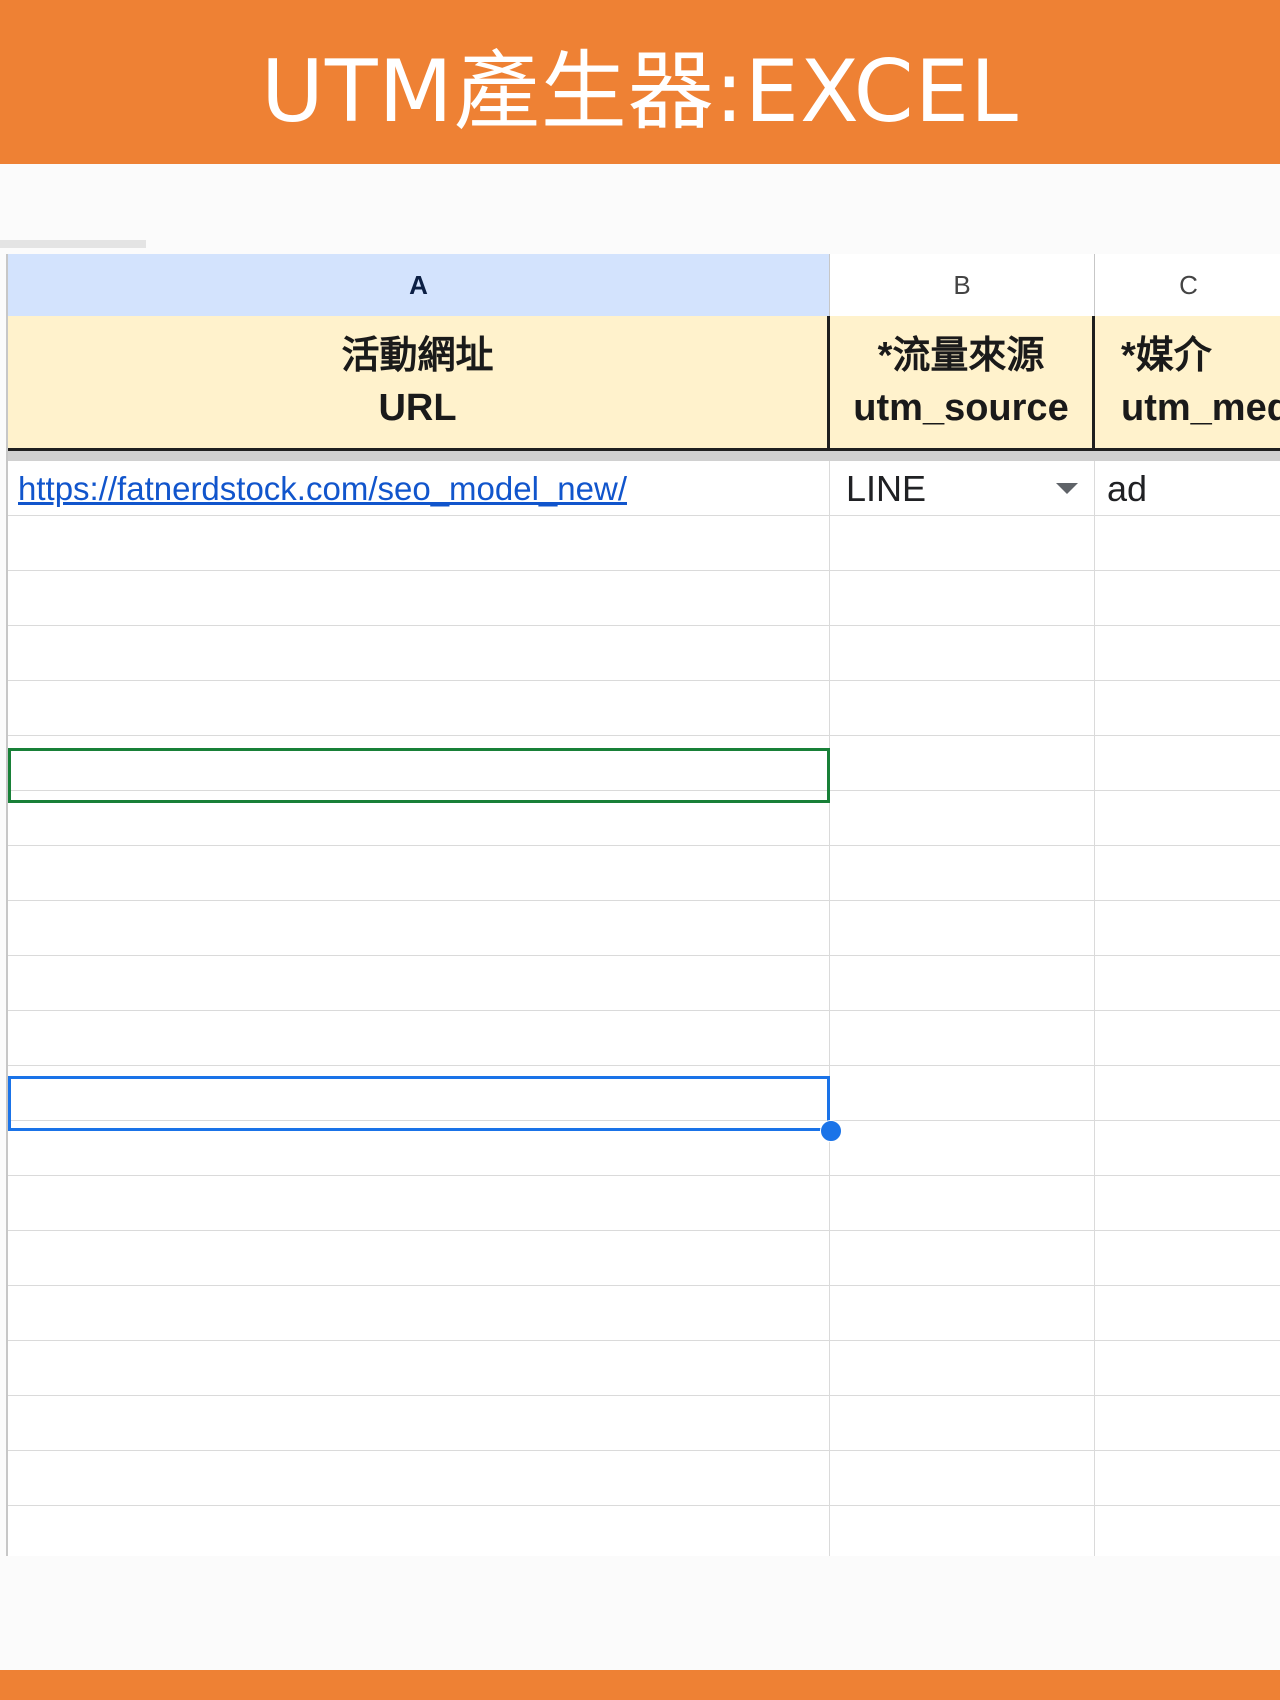 The image size is (1280, 1700). I want to click on header-cell-source: *流量來源 utm_source, so click(962, 382).